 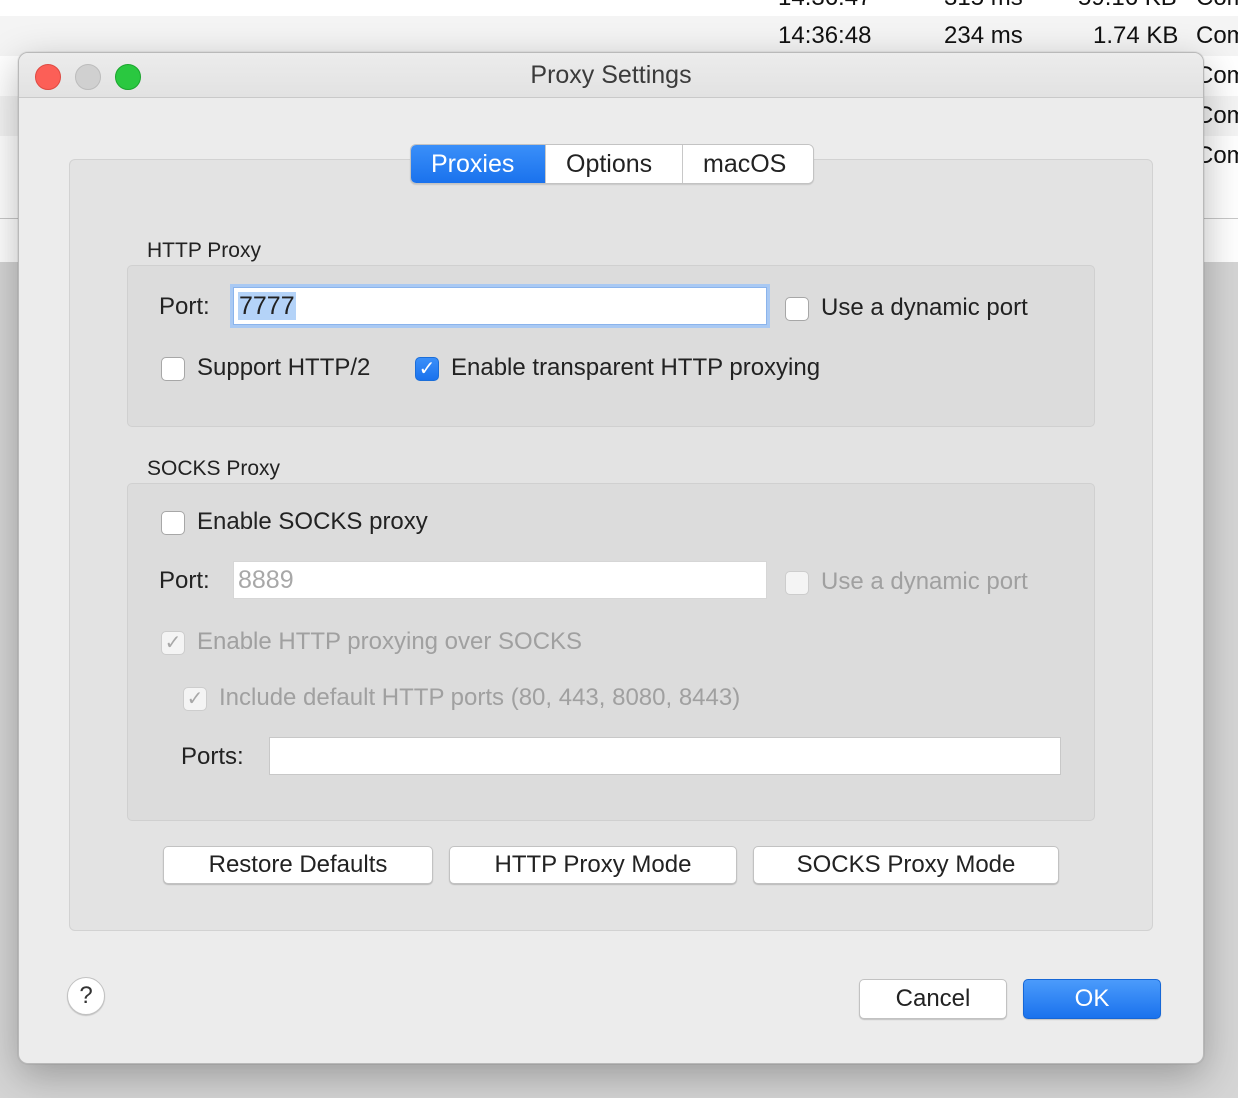 What do you see at coordinates (184, 580) in the screenshot?
I see `socks-port-label: Port:` at bounding box center [184, 580].